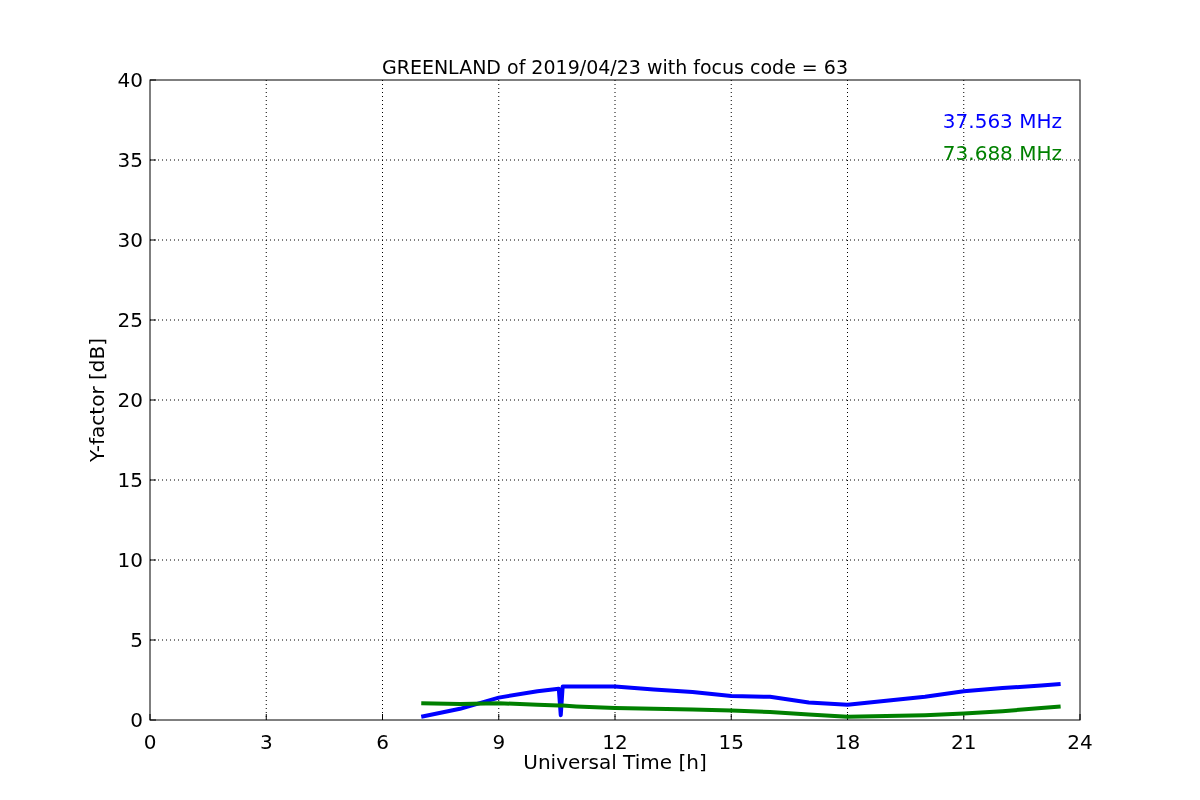 Image resolution: width=1200 pixels, height=800 pixels. I want to click on y-tick-label: 25, so click(130, 320).